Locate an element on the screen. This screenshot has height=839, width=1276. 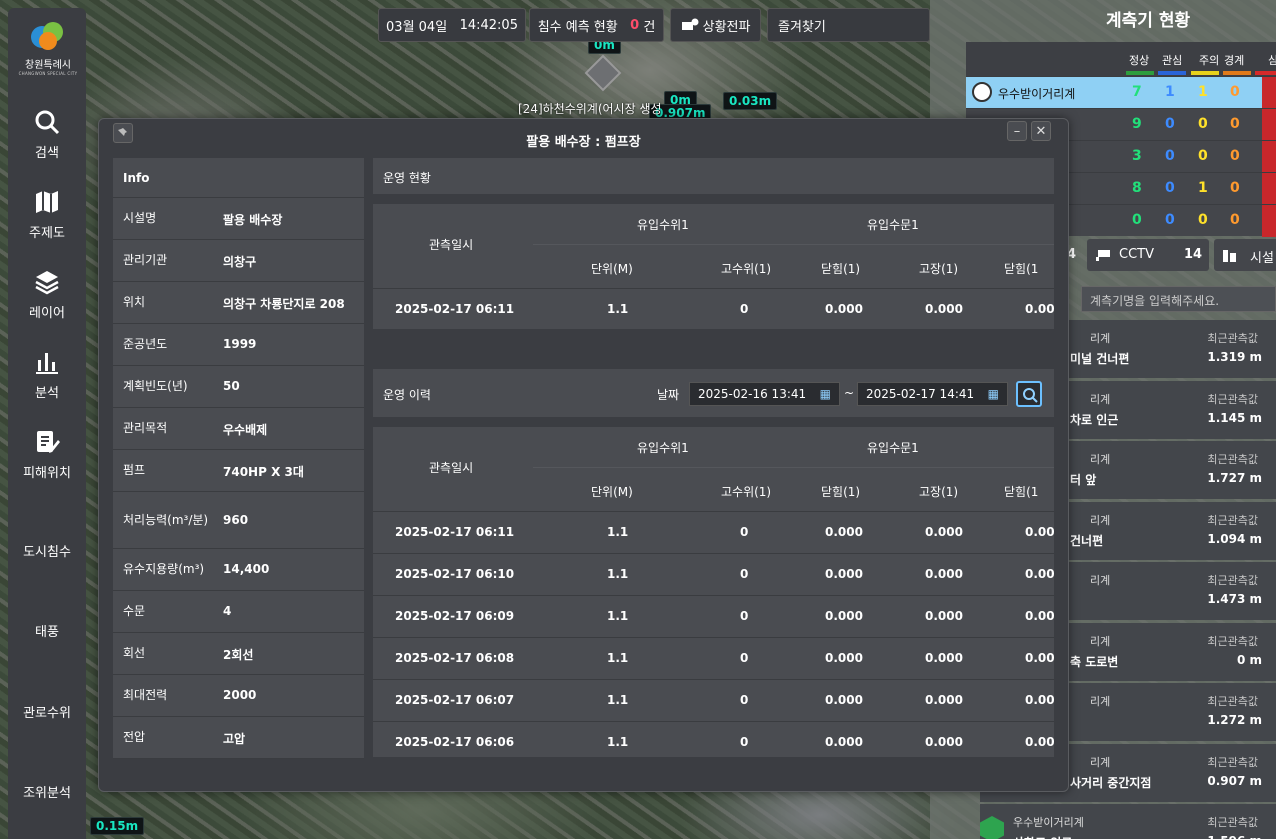
date-to-value: 2025-02-17 14:41 is located at coordinates (920, 394).